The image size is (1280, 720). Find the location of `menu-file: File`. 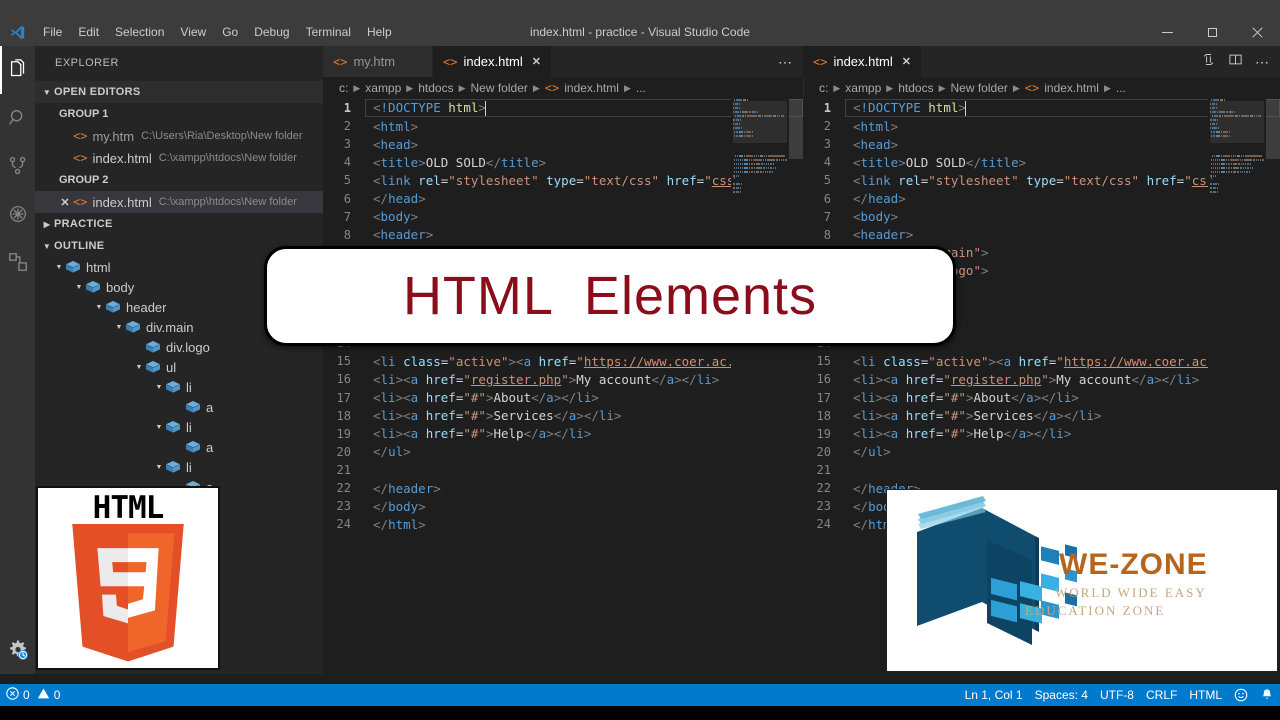

menu-file: File is located at coordinates (52, 32).